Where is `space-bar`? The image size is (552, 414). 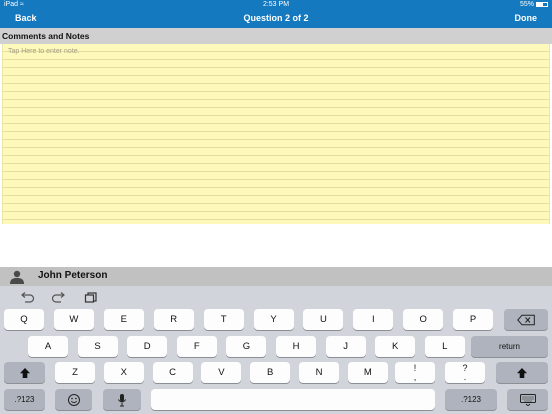 space-bar is located at coordinates (293, 399).